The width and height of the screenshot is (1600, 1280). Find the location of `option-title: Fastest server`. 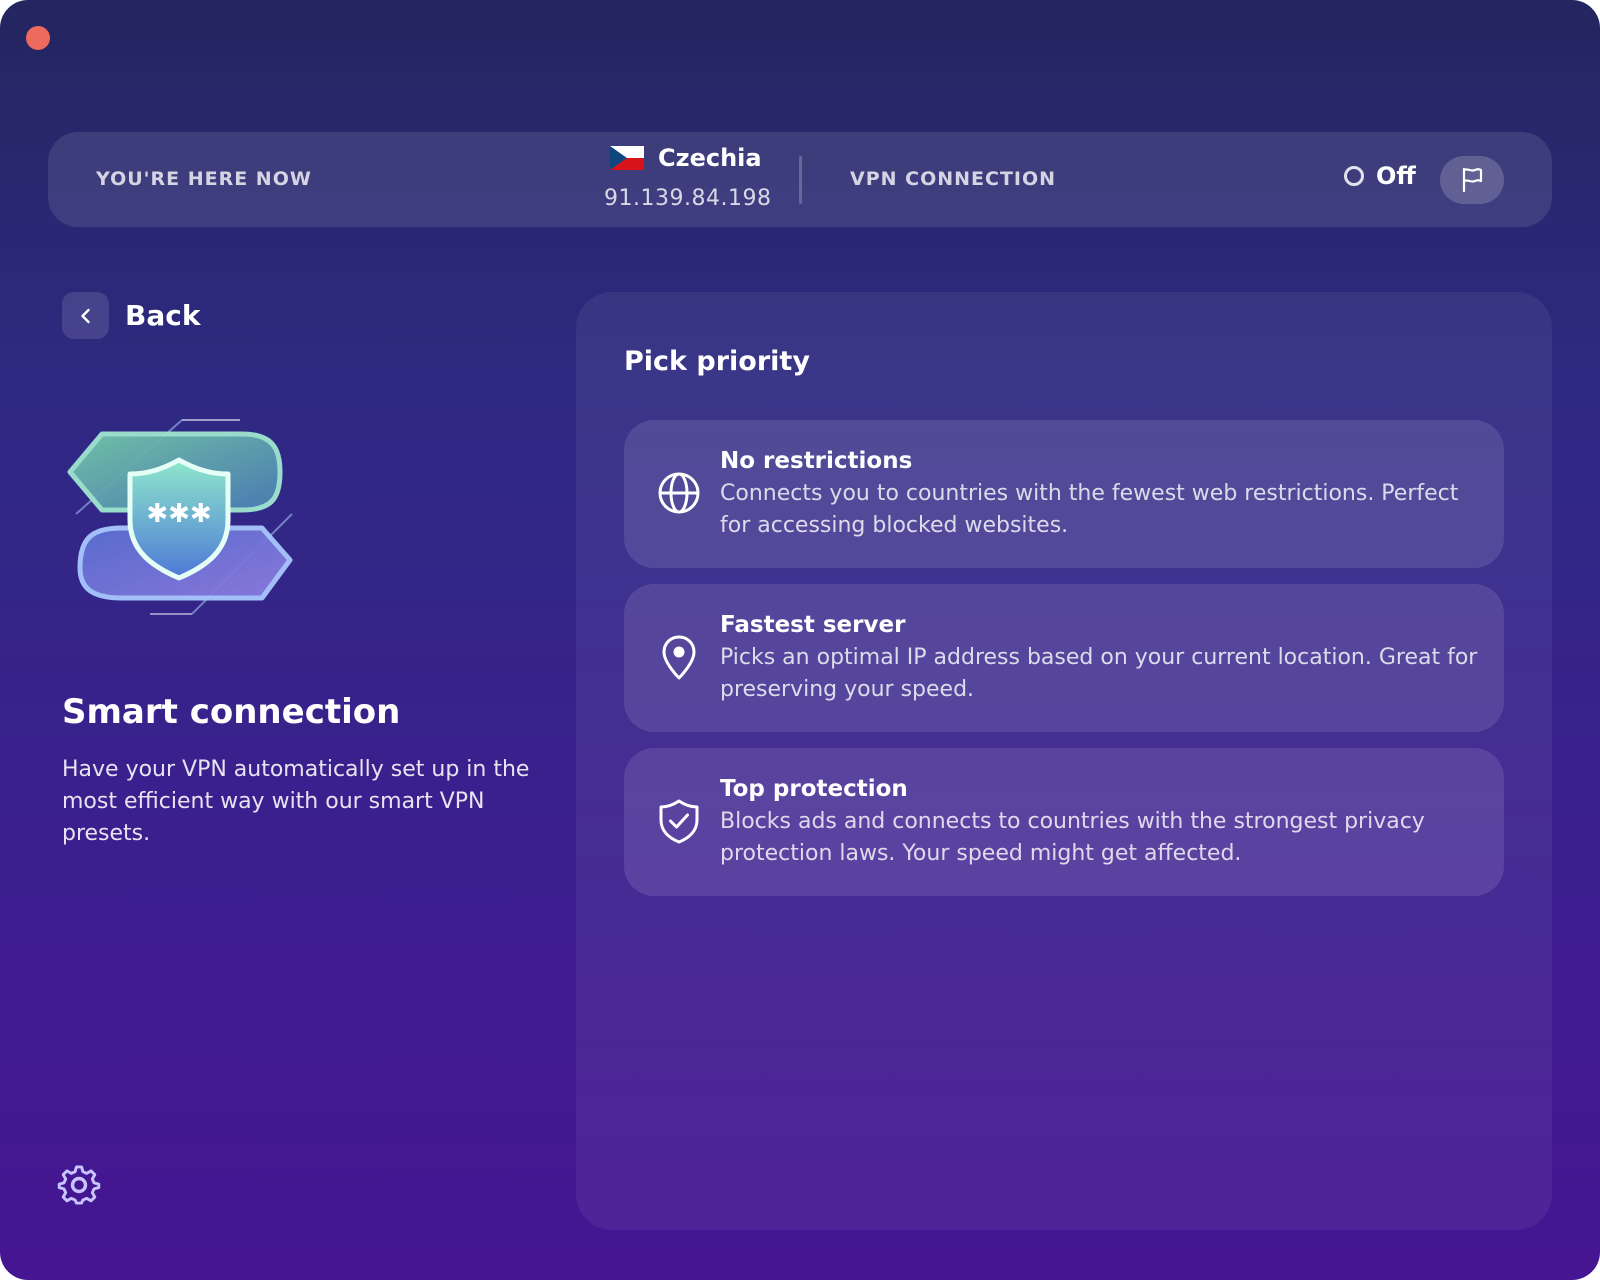

option-title: Fastest server is located at coordinates (813, 625).